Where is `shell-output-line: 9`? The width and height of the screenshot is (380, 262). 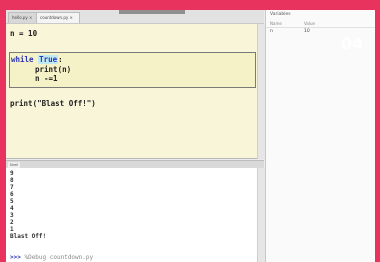 shell-output-line: 9 is located at coordinates (12, 173).